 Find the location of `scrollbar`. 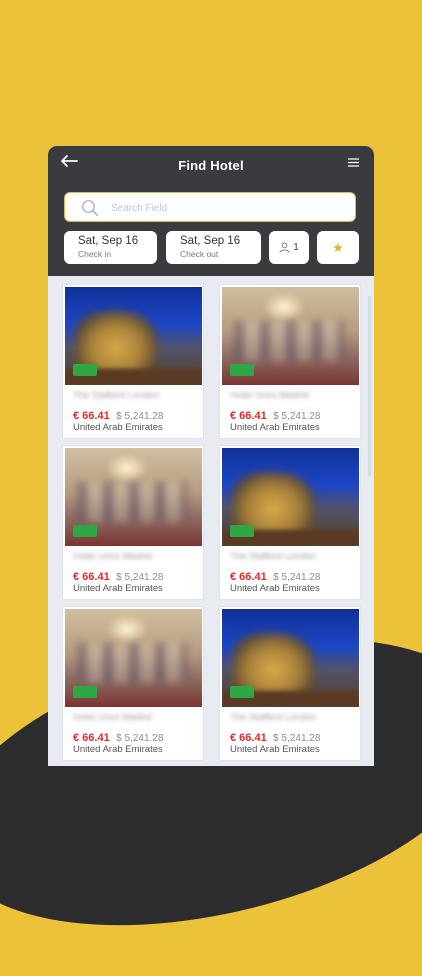

scrollbar is located at coordinates (369, 386).